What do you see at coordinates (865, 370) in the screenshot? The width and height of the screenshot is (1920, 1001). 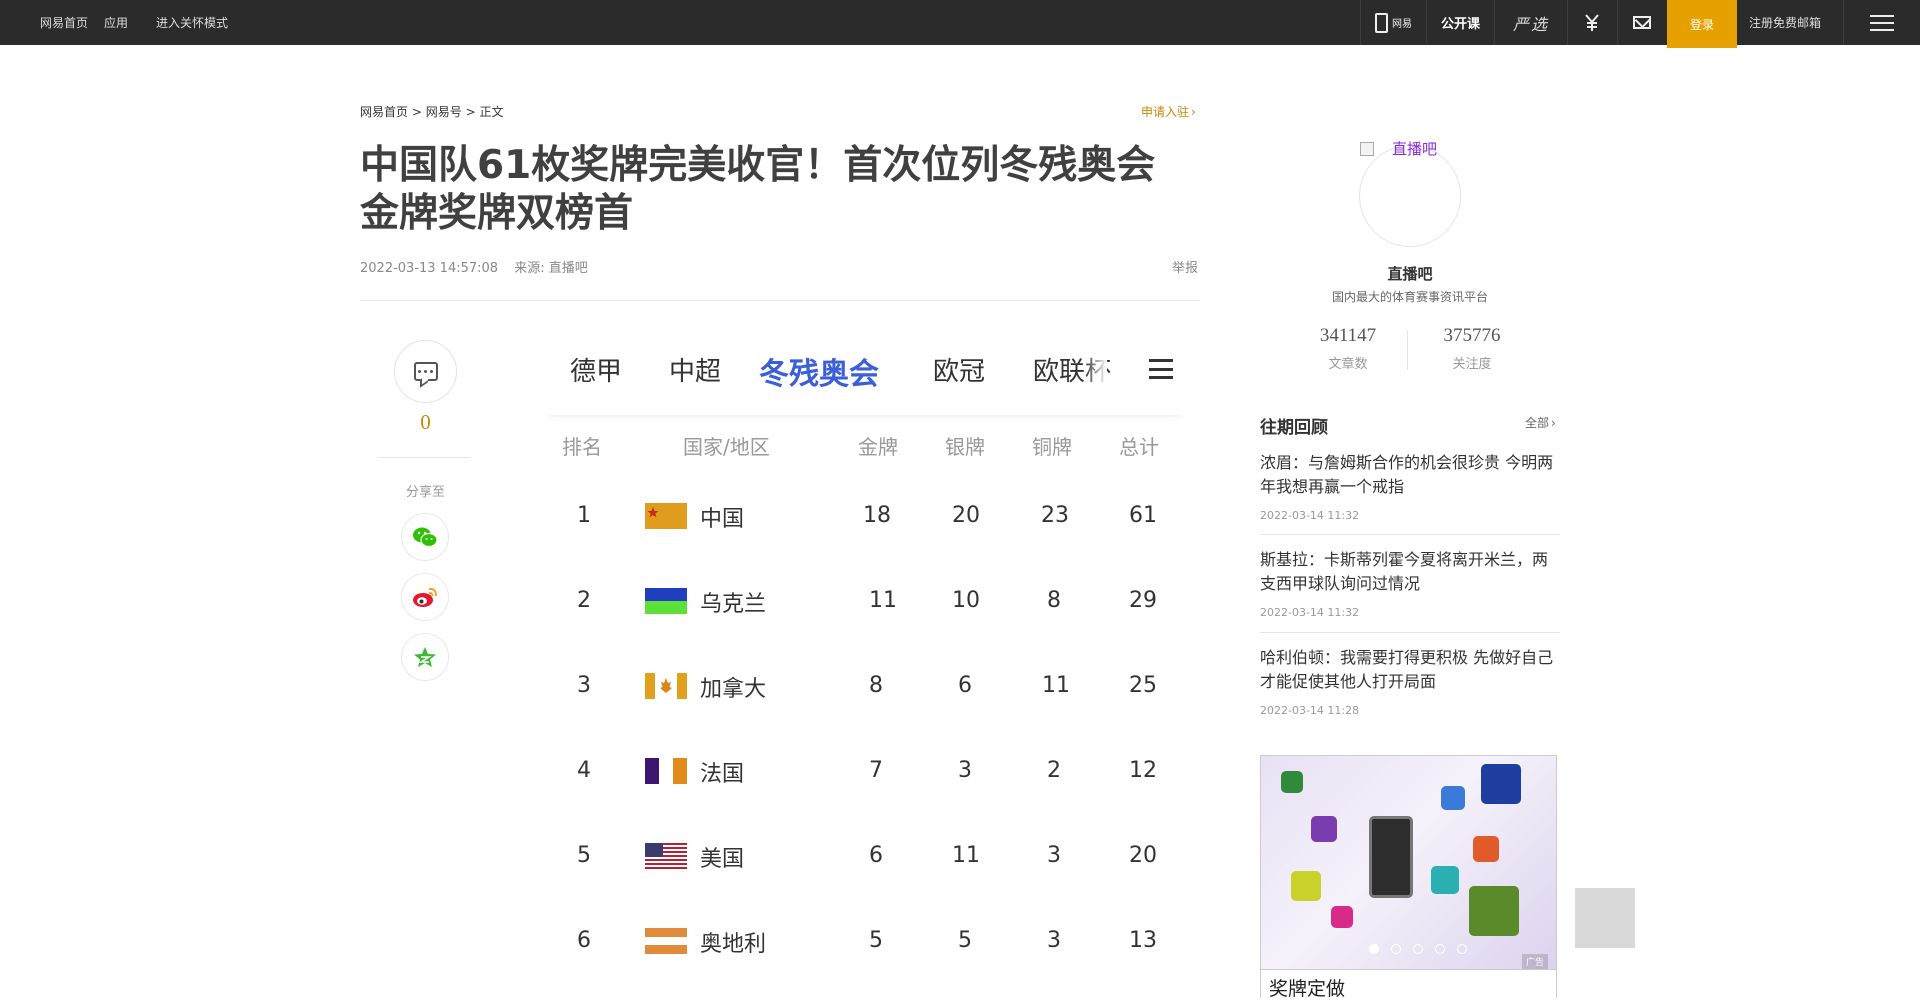 I see `sports-tab-bar: 德甲 中超 冬残奥会 欧冠 欧联杯` at bounding box center [865, 370].